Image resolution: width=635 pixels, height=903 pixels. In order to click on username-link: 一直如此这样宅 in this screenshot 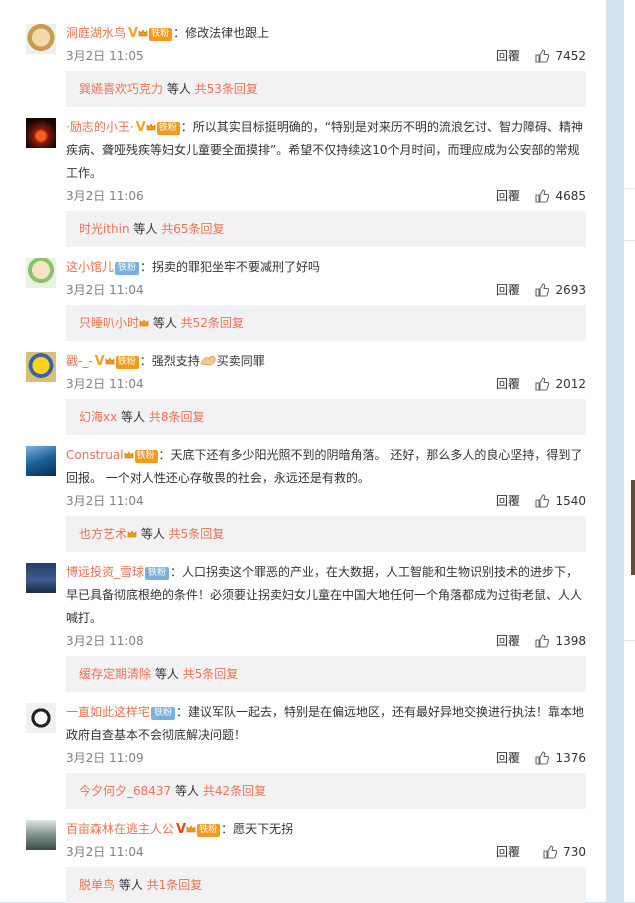, I will do `click(108, 712)`.